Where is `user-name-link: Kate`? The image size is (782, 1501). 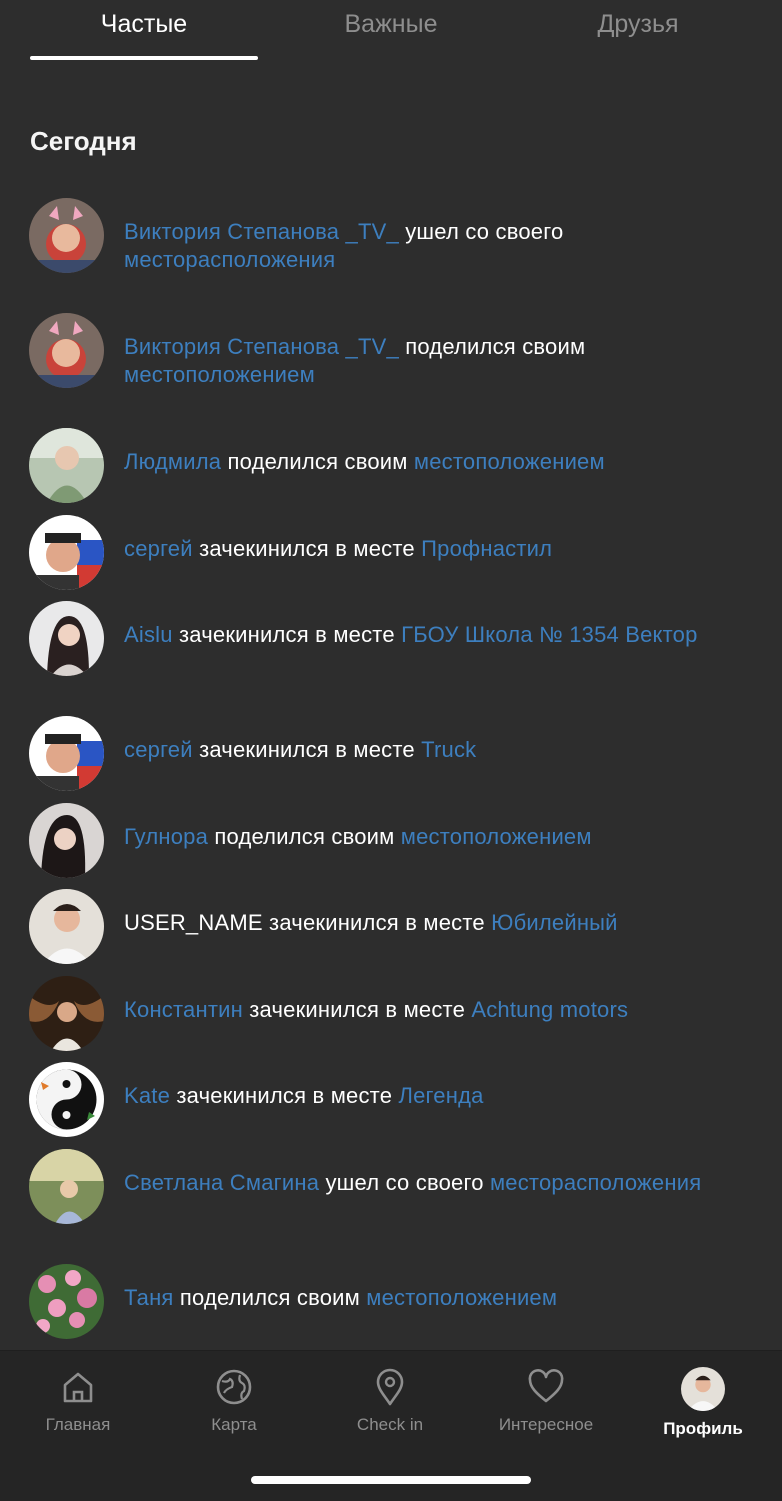 user-name-link: Kate is located at coordinates (147, 1095).